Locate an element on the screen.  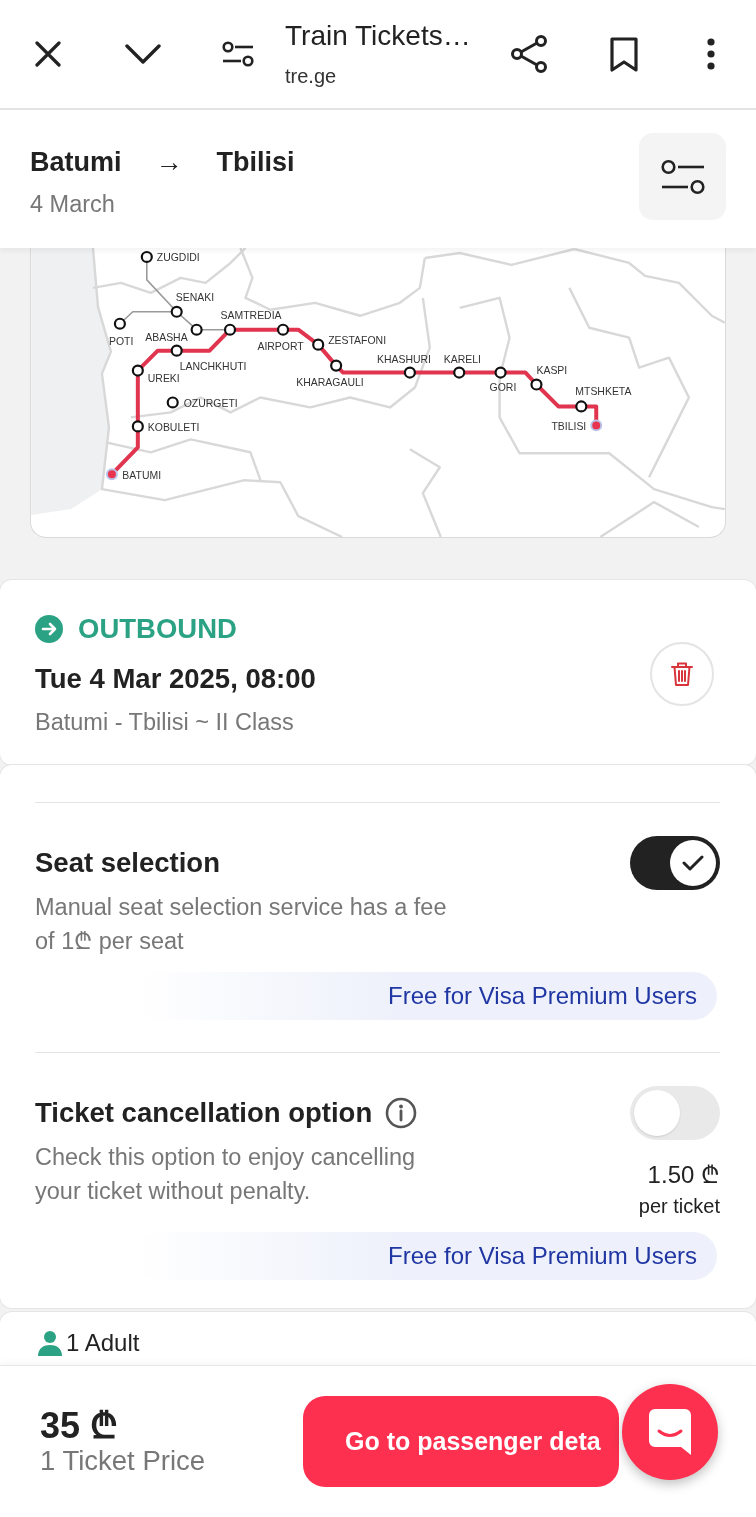
trash-icon is located at coordinates (682, 674).